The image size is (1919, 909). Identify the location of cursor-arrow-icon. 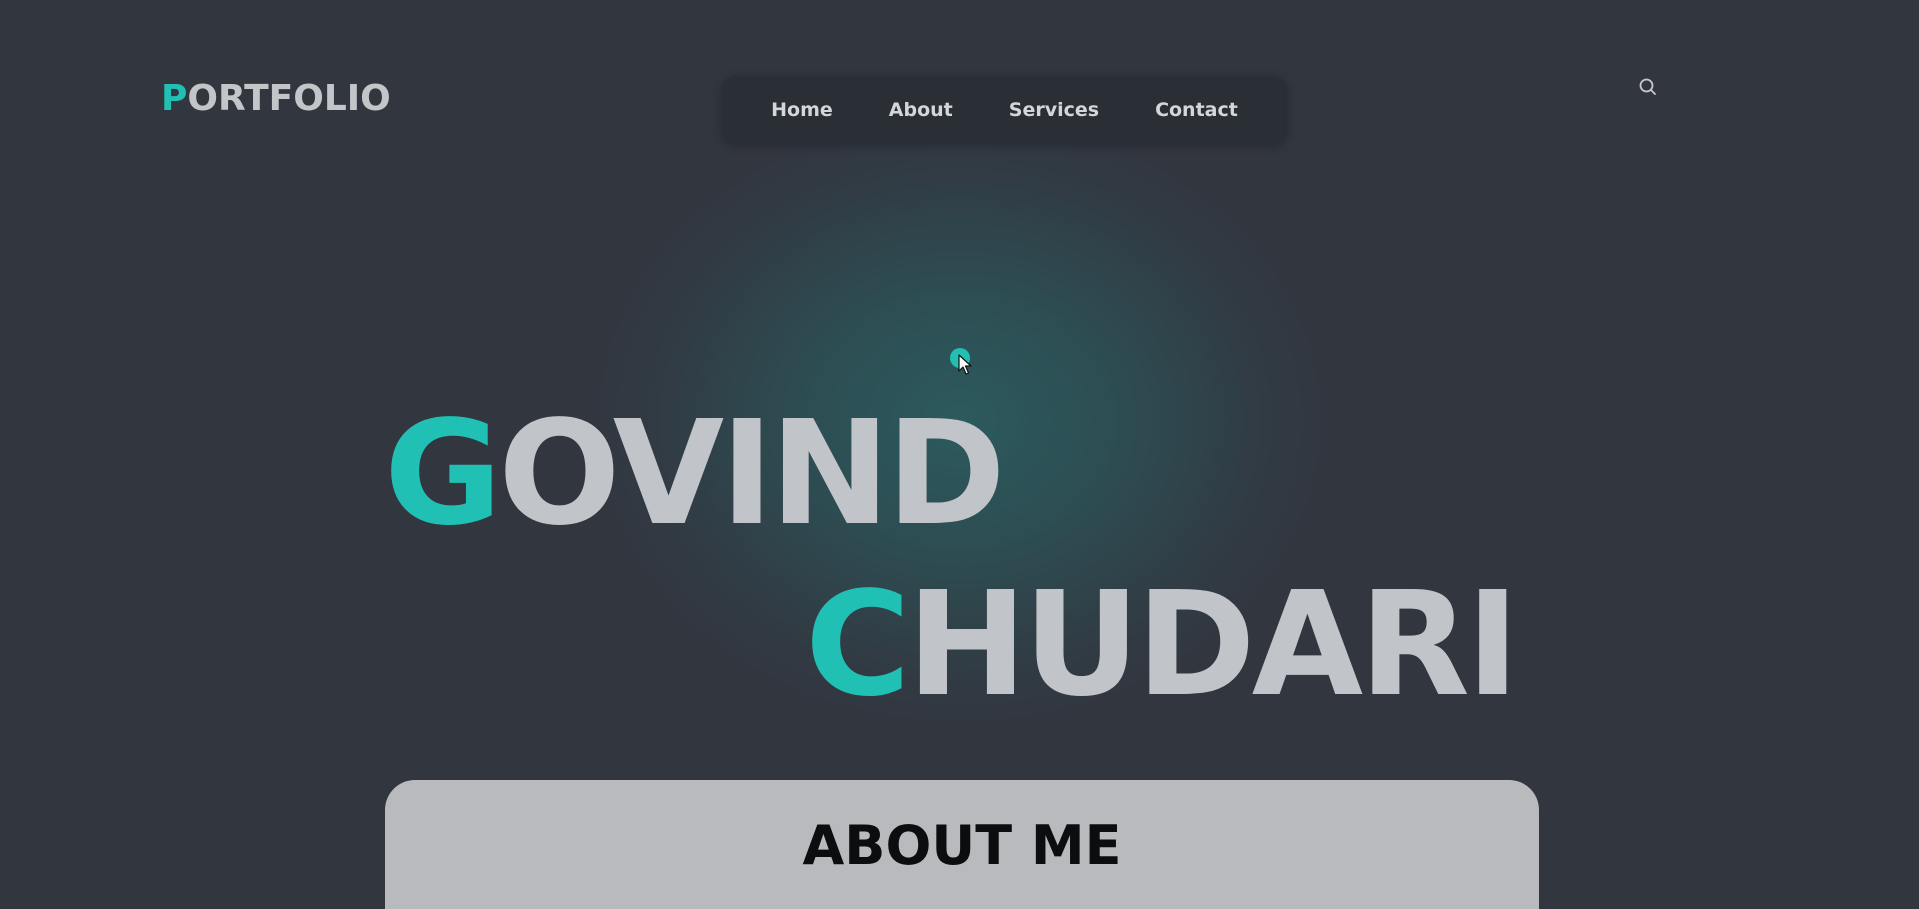
(965, 365).